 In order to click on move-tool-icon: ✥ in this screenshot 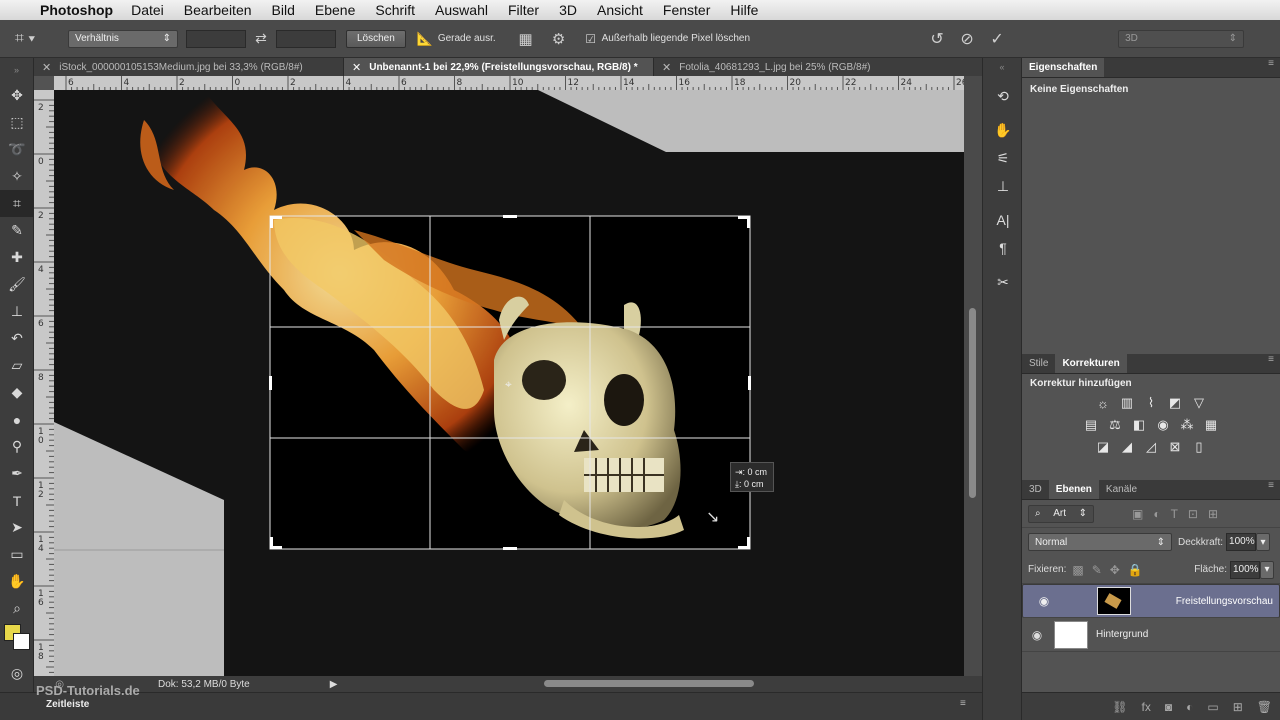, I will do `click(17, 95)`.